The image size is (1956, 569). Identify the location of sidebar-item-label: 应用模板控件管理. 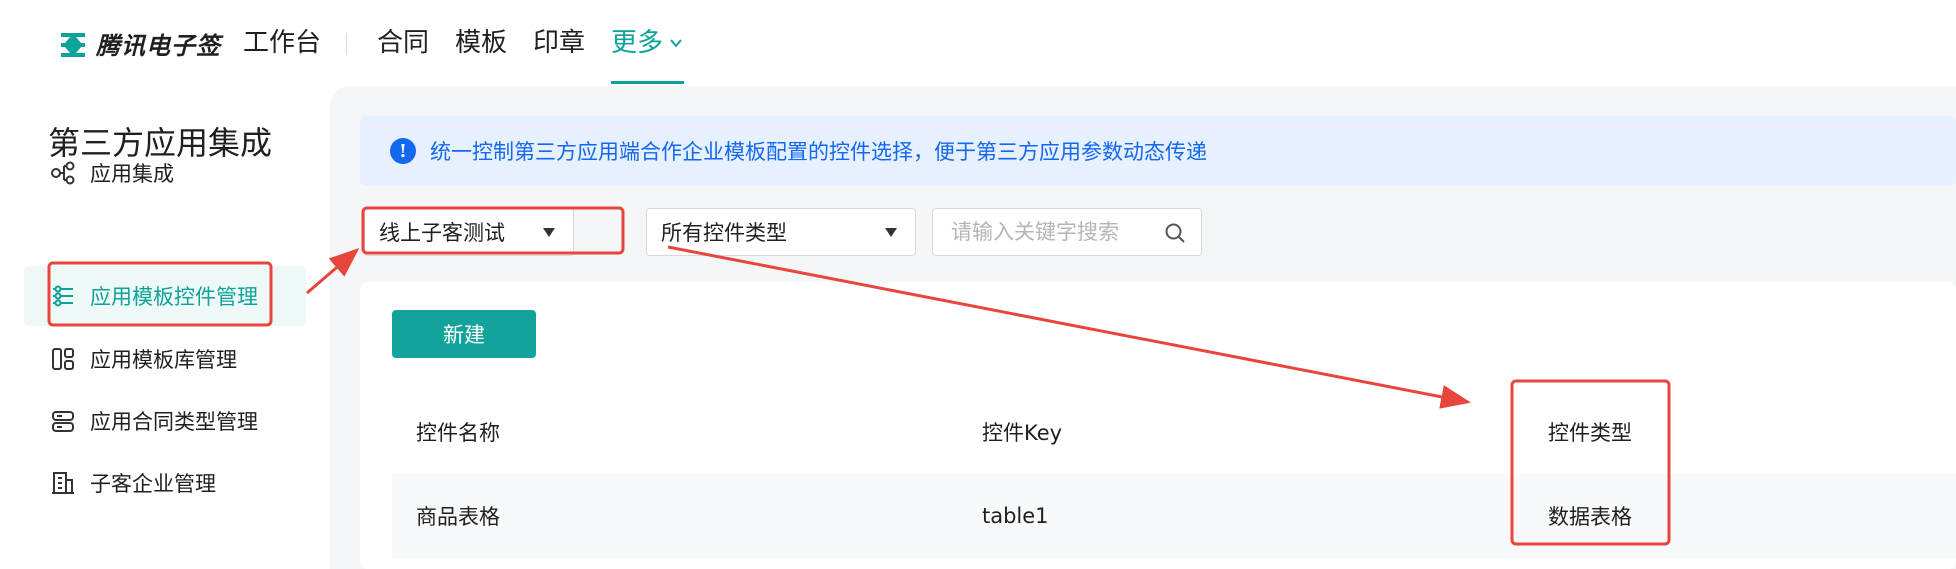
(174, 297).